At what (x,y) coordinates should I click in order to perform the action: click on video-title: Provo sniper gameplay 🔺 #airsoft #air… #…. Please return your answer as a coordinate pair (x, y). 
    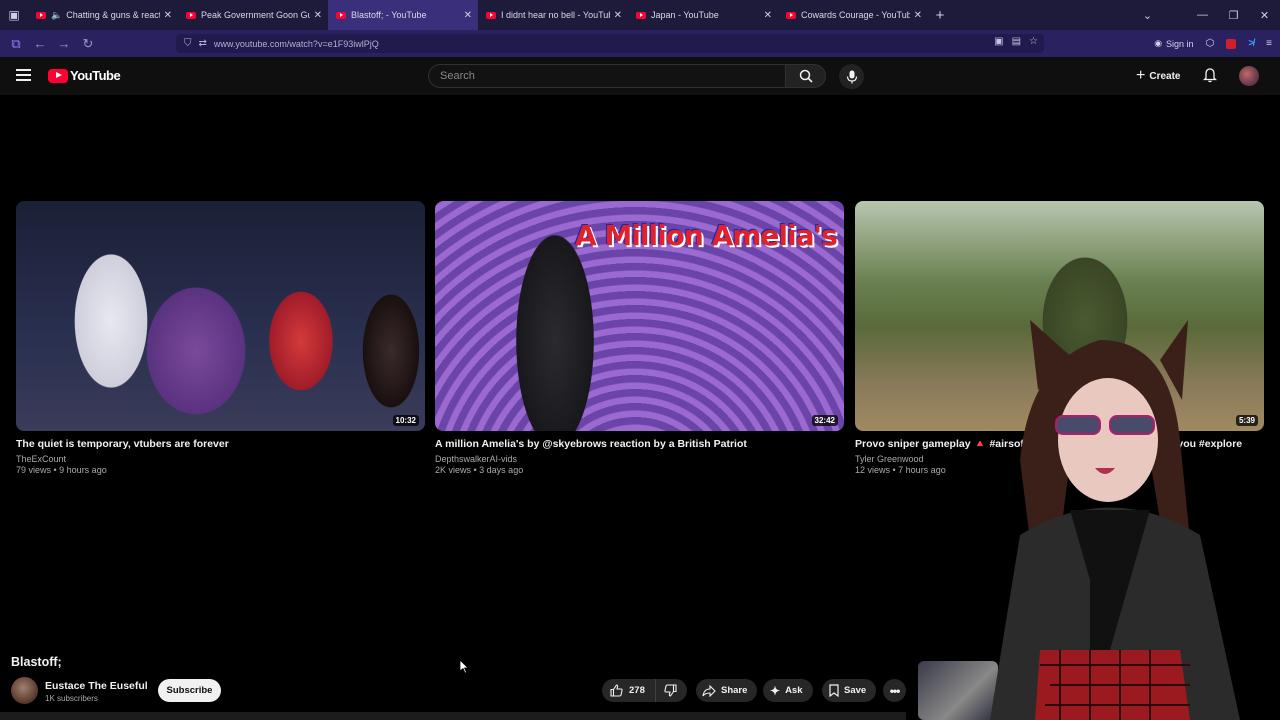
    Looking at the image, I should click on (1059, 444).